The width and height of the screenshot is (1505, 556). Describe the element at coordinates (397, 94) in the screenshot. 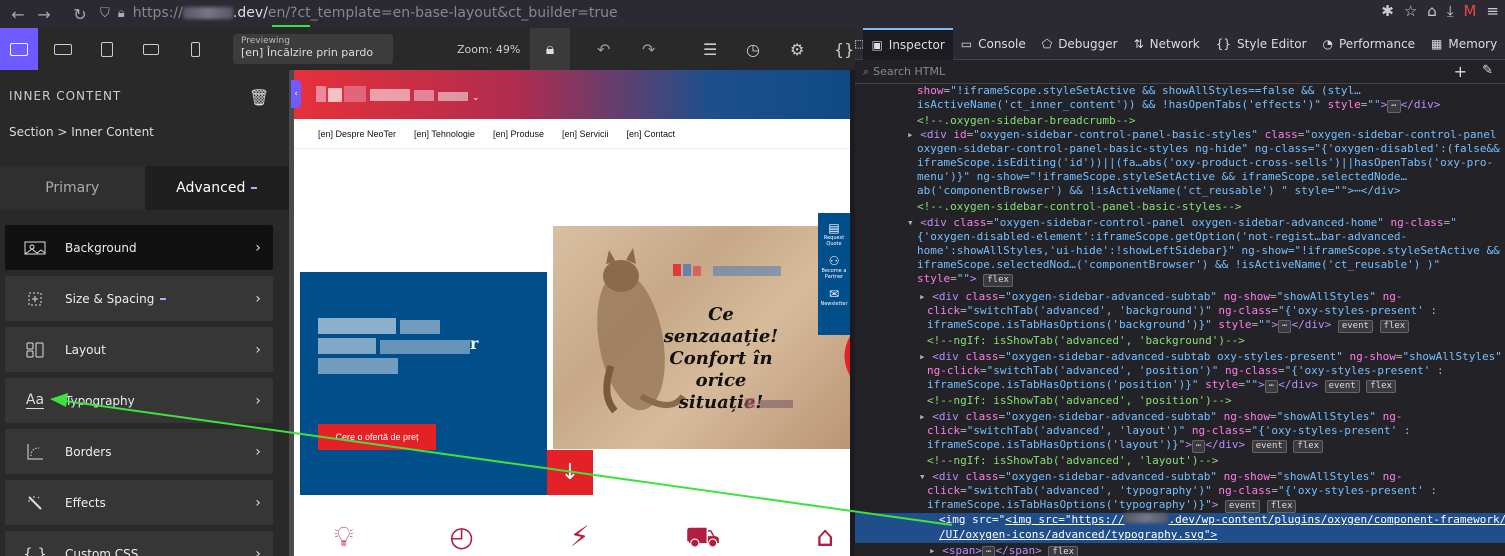

I see `site-logo: ⌄` at that location.